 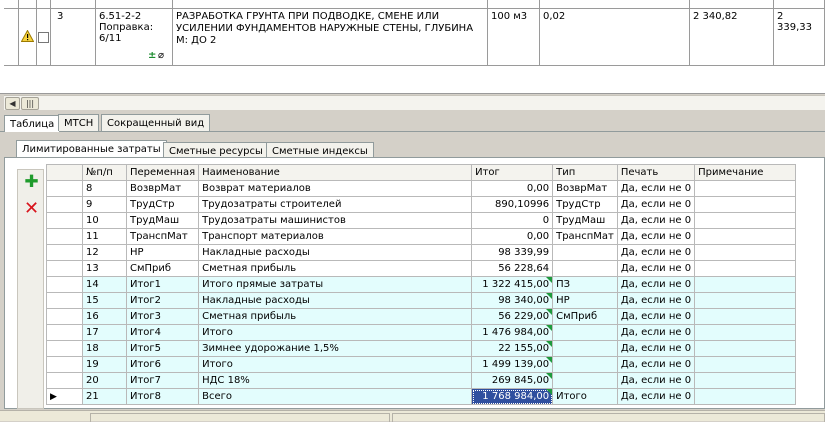 What do you see at coordinates (421, 332) in the screenshot?
I see `table-row: 17 Итог4 Итого 1 476 984,00 Да, если не 0` at bounding box center [421, 332].